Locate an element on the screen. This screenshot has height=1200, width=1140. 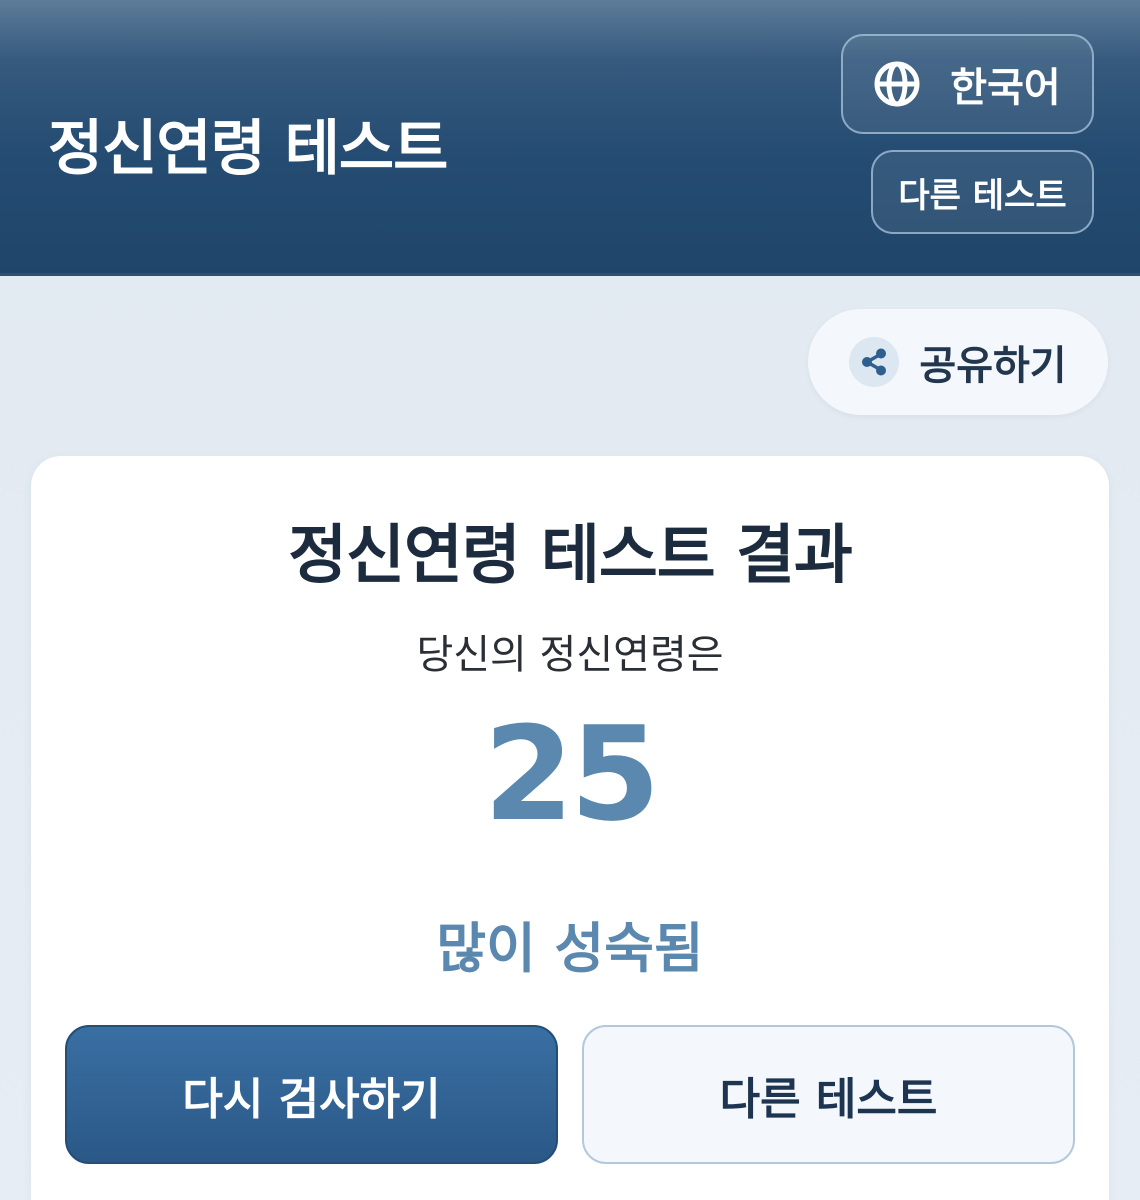
globe-icon is located at coordinates (897, 84).